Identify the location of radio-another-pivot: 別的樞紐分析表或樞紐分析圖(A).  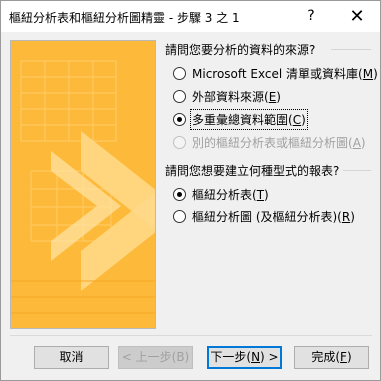
(269, 142).